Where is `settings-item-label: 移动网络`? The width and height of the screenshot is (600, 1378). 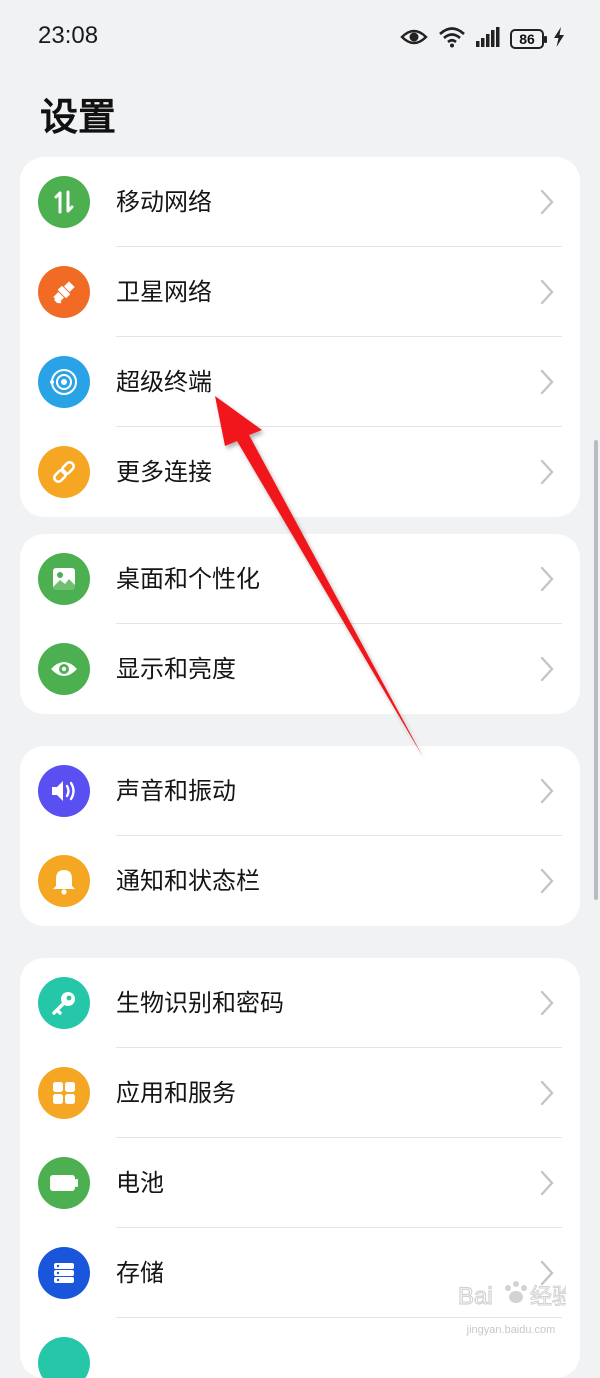 settings-item-label: 移动网络 is located at coordinates (164, 202).